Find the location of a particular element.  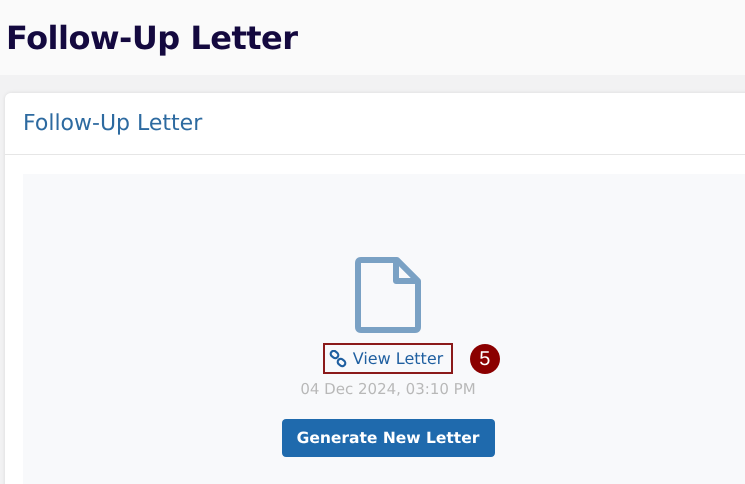

timestamp: 04 Dec 2024, 03:10 PM is located at coordinates (388, 389).